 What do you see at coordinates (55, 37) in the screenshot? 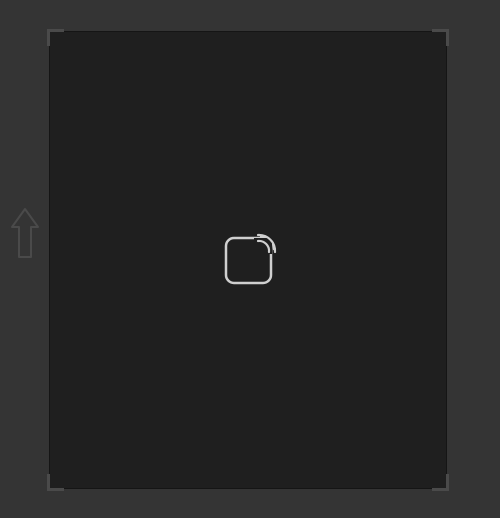
I see `corner-handle-top-left` at bounding box center [55, 37].